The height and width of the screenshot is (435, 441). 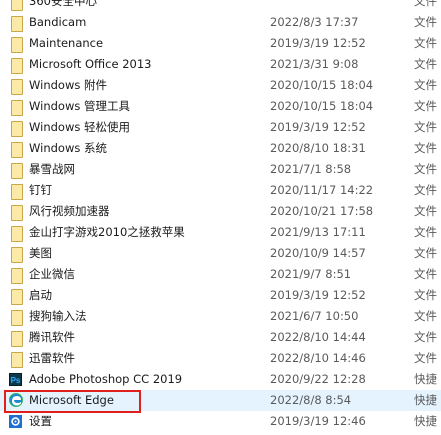 I want to click on item-name: 企业微信, so click(x=52, y=274).